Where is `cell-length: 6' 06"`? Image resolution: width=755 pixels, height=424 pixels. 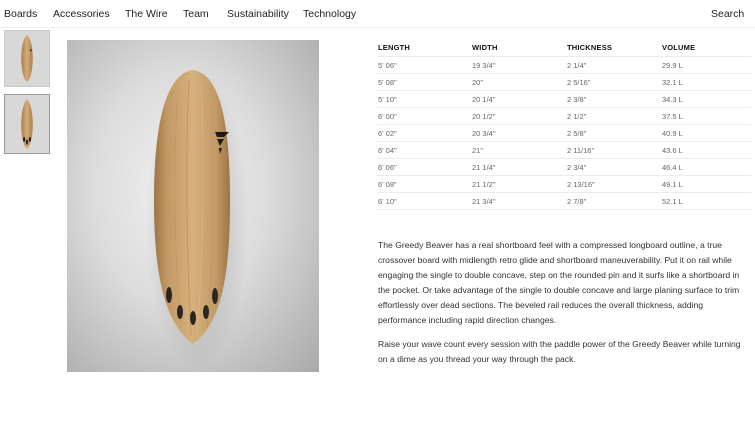
cell-length: 6' 06" is located at coordinates (424, 167).